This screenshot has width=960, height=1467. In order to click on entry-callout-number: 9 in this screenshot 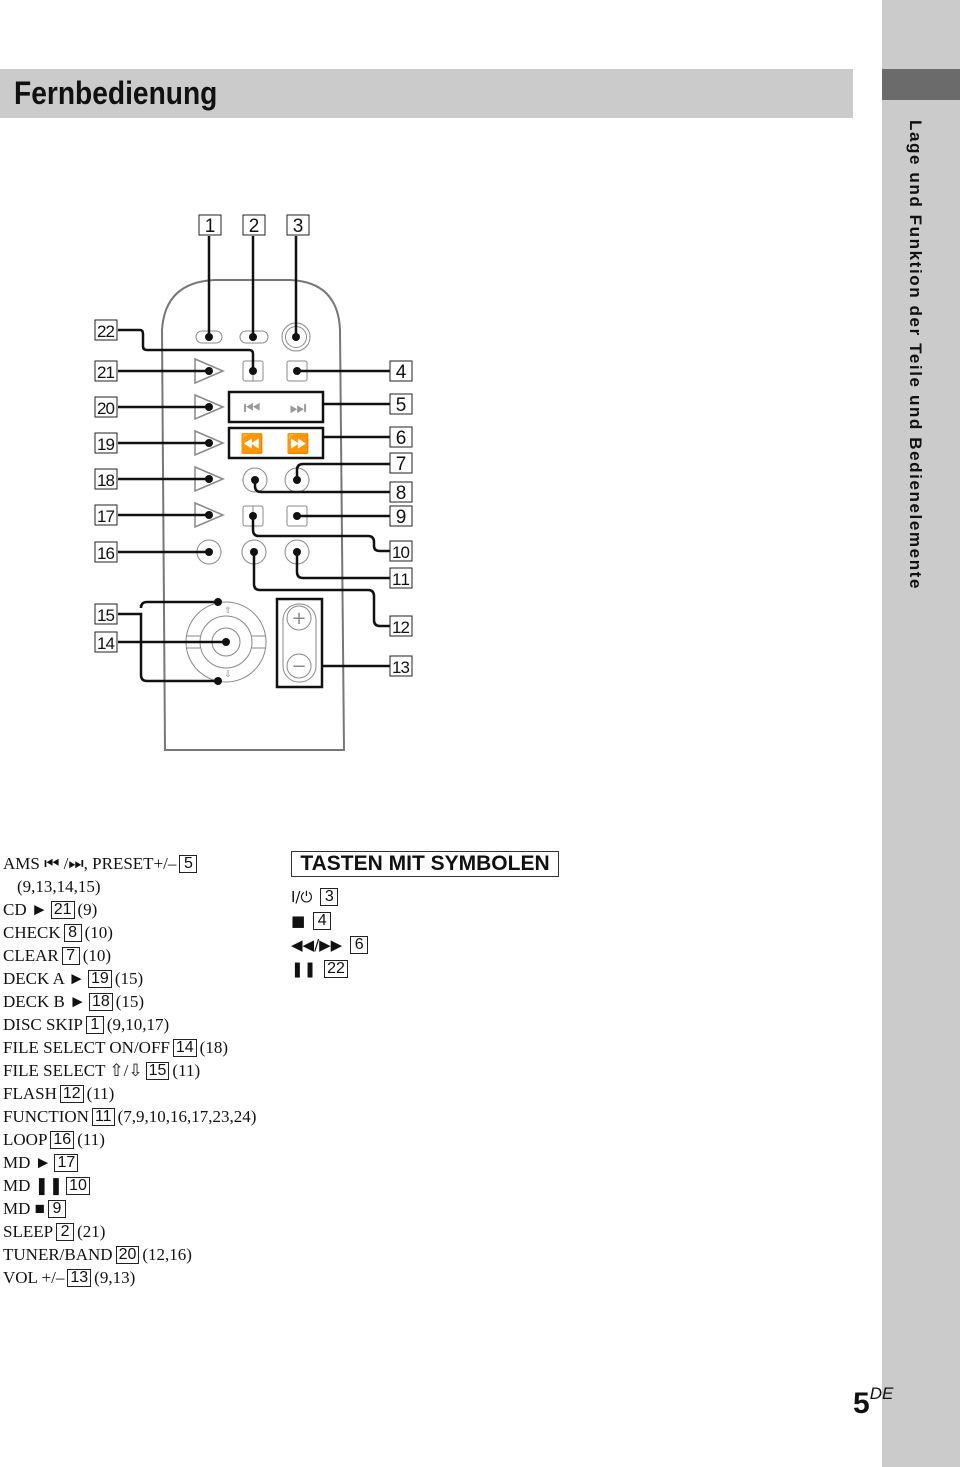, I will do `click(56, 1209)`.